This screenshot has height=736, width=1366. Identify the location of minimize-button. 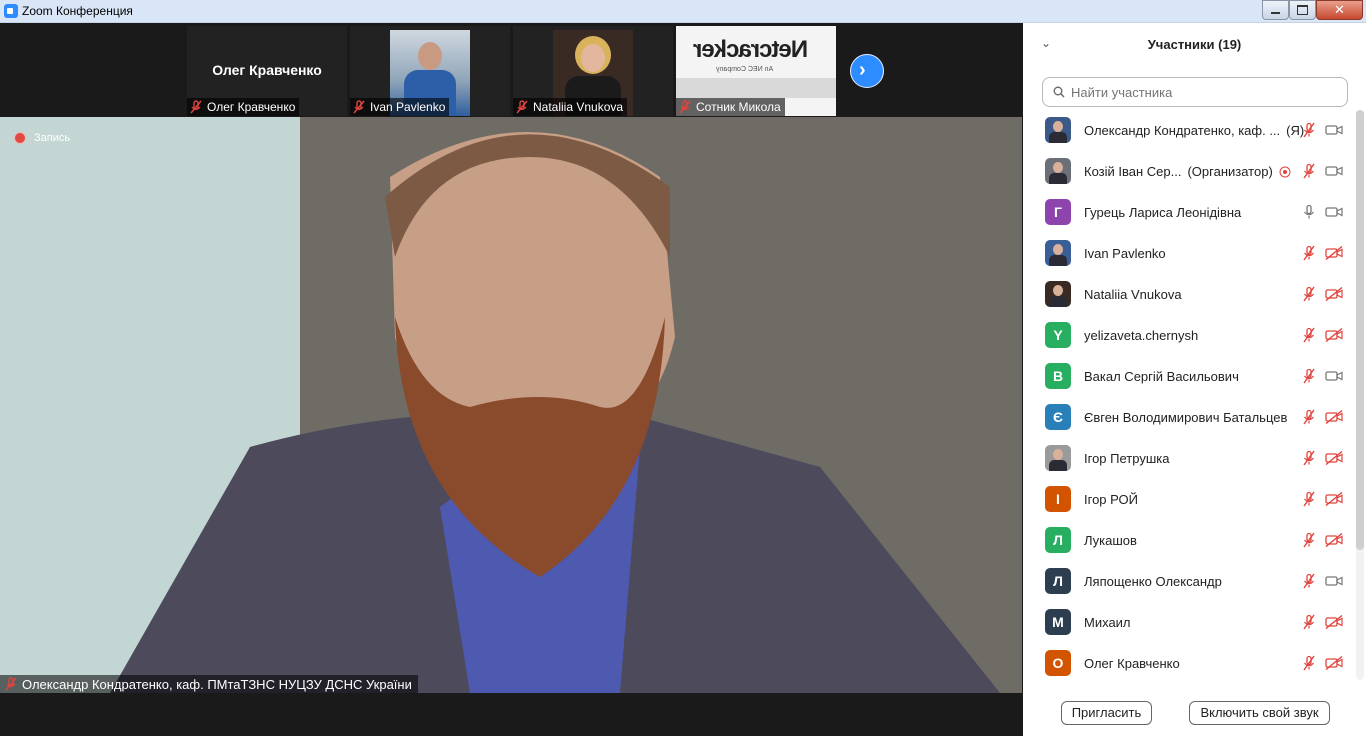
(1275, 10).